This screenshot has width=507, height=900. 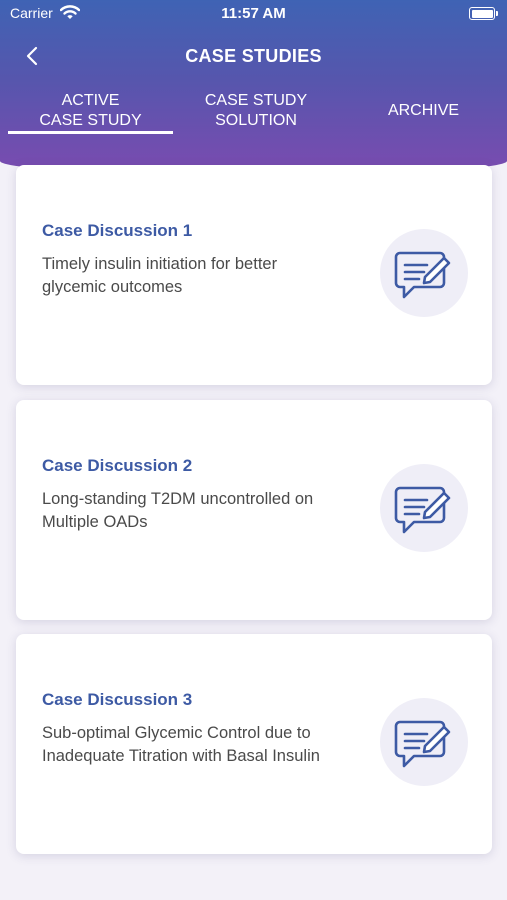 What do you see at coordinates (117, 230) in the screenshot?
I see `case-title: Case Discussion 1` at bounding box center [117, 230].